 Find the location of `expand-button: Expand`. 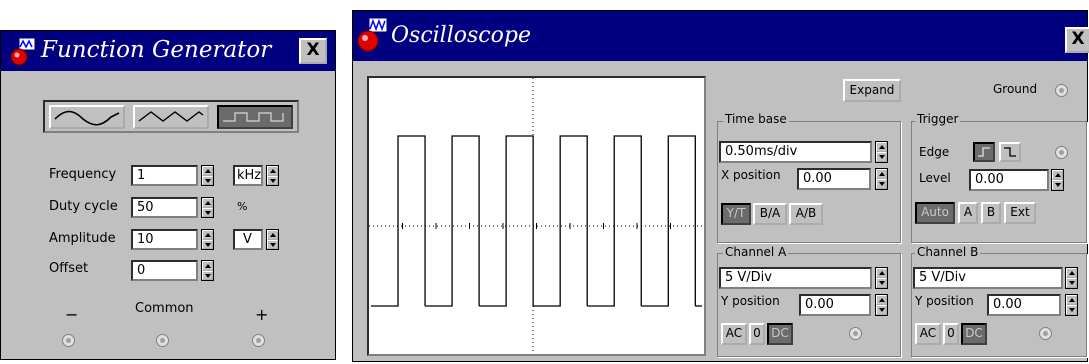

expand-button: Expand is located at coordinates (872, 90).